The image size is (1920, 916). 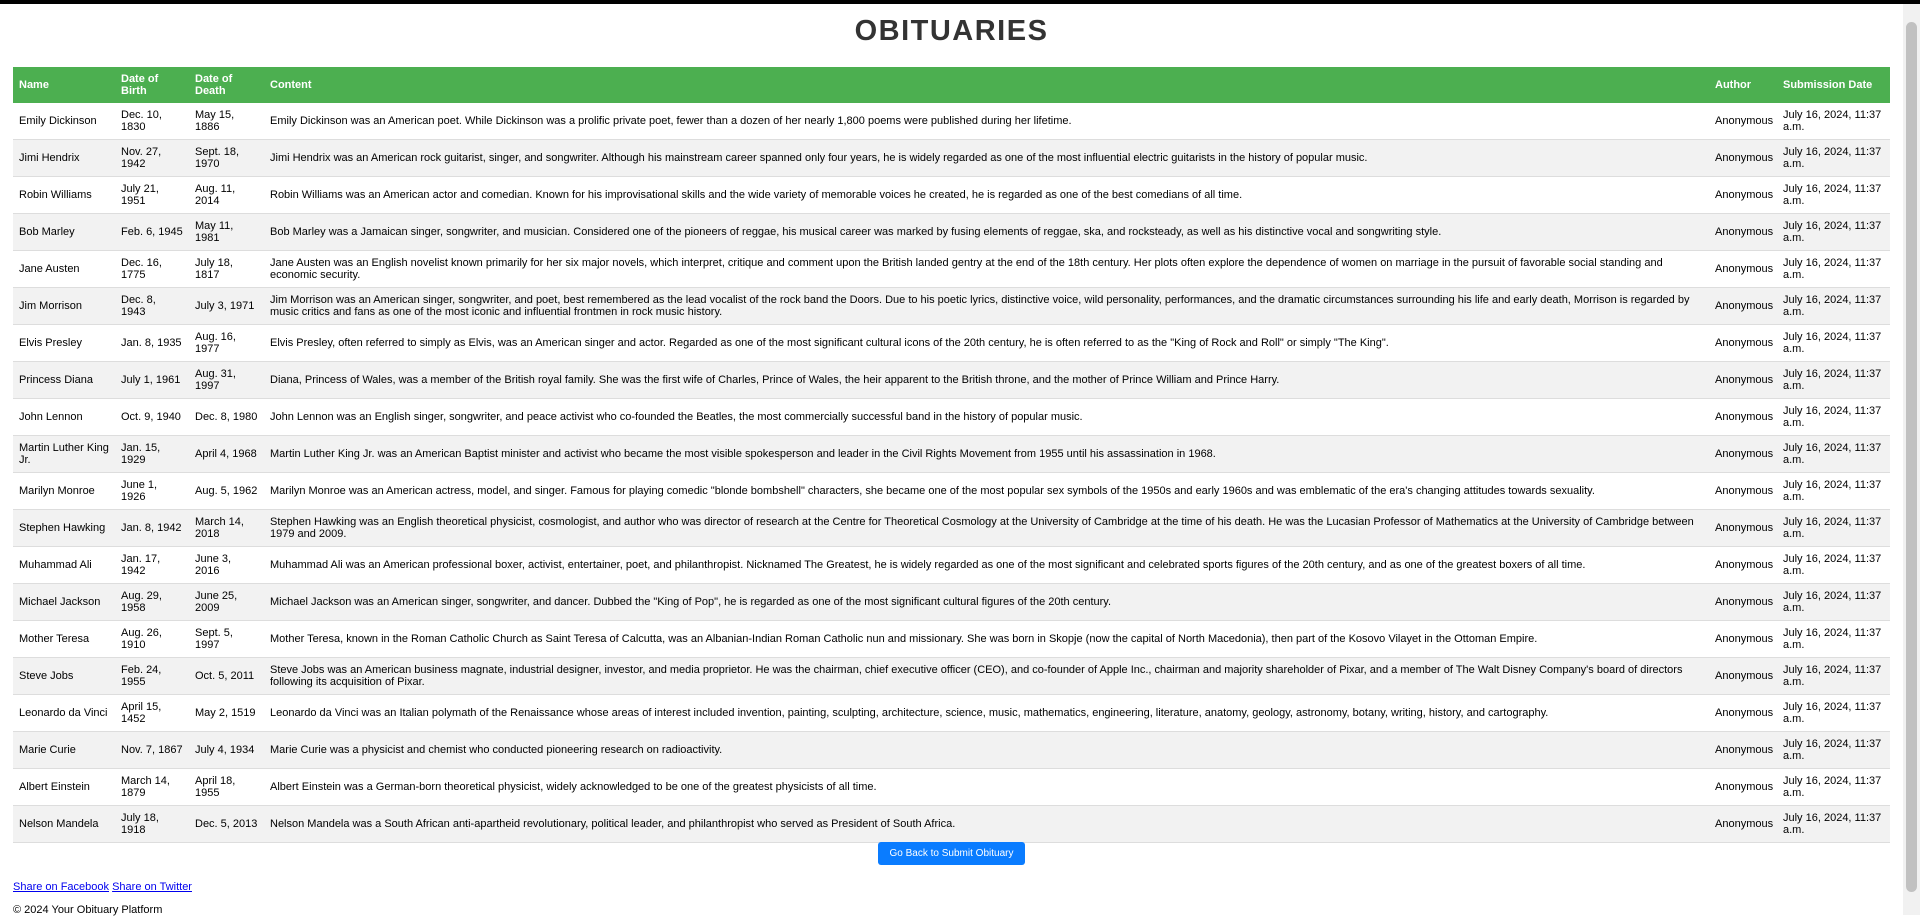 What do you see at coordinates (214, 639) in the screenshot?
I see `cell-date-of-death: Sept. 5, 1997` at bounding box center [214, 639].